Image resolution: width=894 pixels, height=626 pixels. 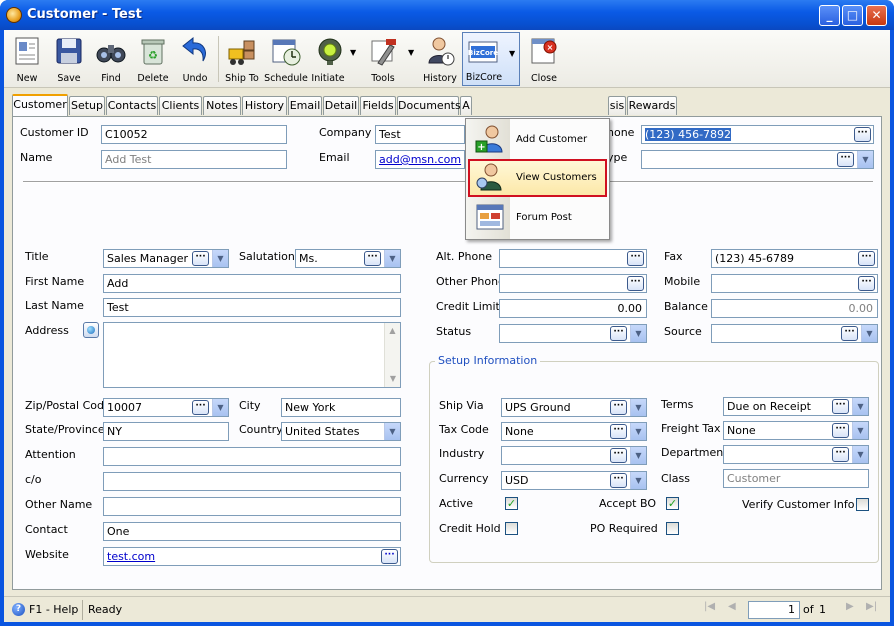 I want to click on title-select: Sales Manager ··· ▼, so click(x=166, y=258).